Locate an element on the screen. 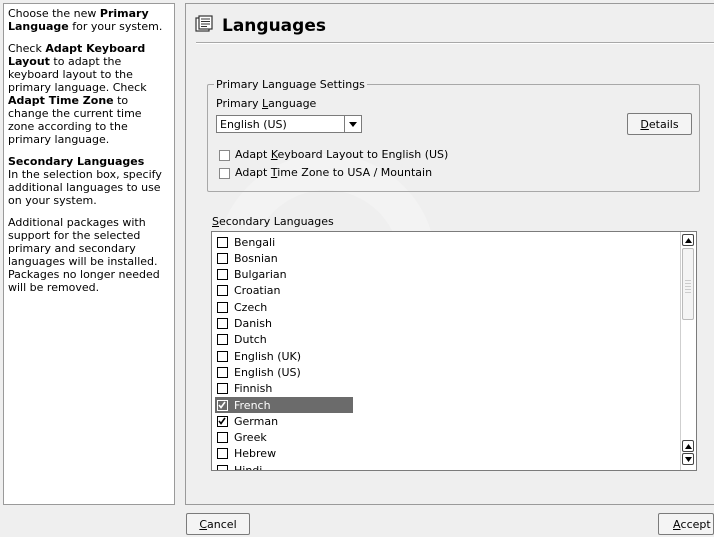 The width and height of the screenshot is (714, 537). button-label: etails is located at coordinates (663, 124).